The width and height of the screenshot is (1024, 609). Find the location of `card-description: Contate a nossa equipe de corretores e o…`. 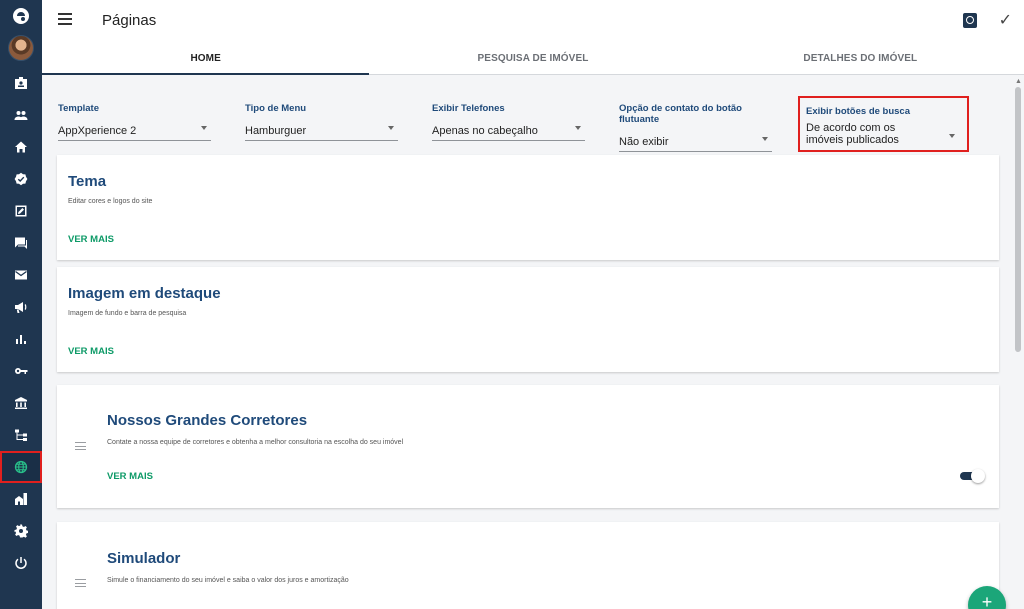

card-description: Contate a nossa equipe de corretores e o… is located at coordinates (255, 442).